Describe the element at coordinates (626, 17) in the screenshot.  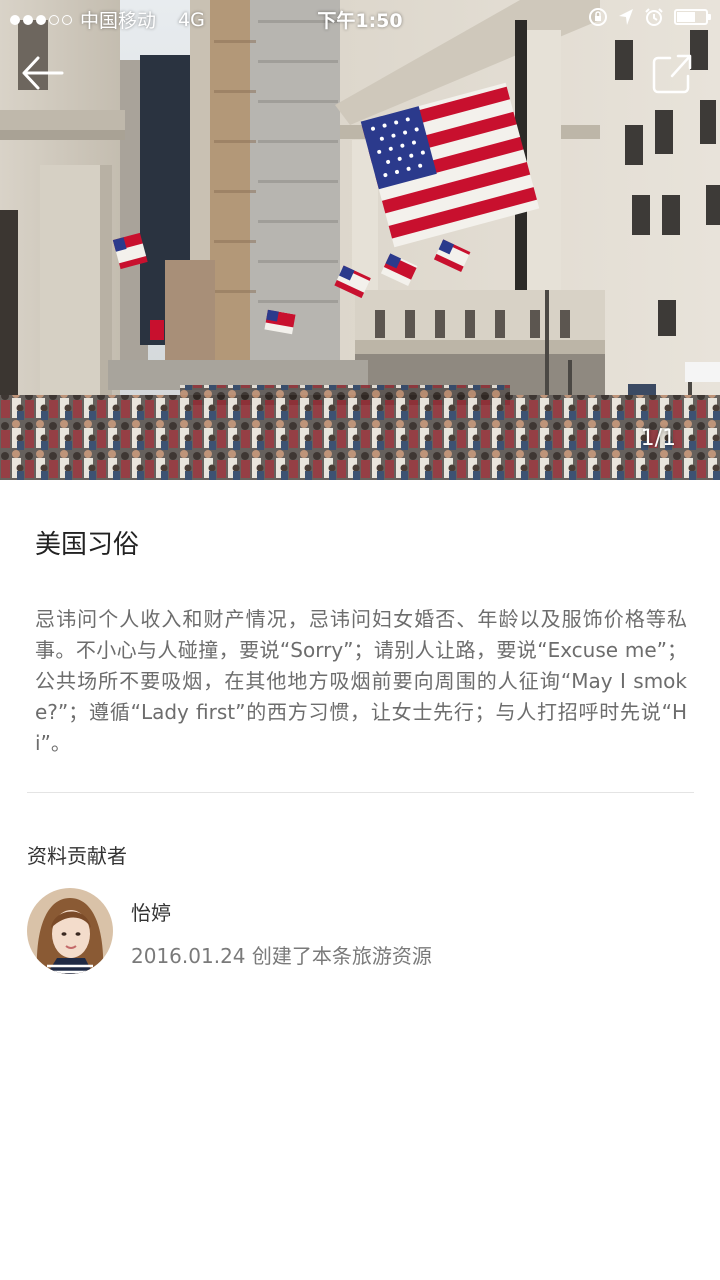
I see `location-arrow-icon` at that location.